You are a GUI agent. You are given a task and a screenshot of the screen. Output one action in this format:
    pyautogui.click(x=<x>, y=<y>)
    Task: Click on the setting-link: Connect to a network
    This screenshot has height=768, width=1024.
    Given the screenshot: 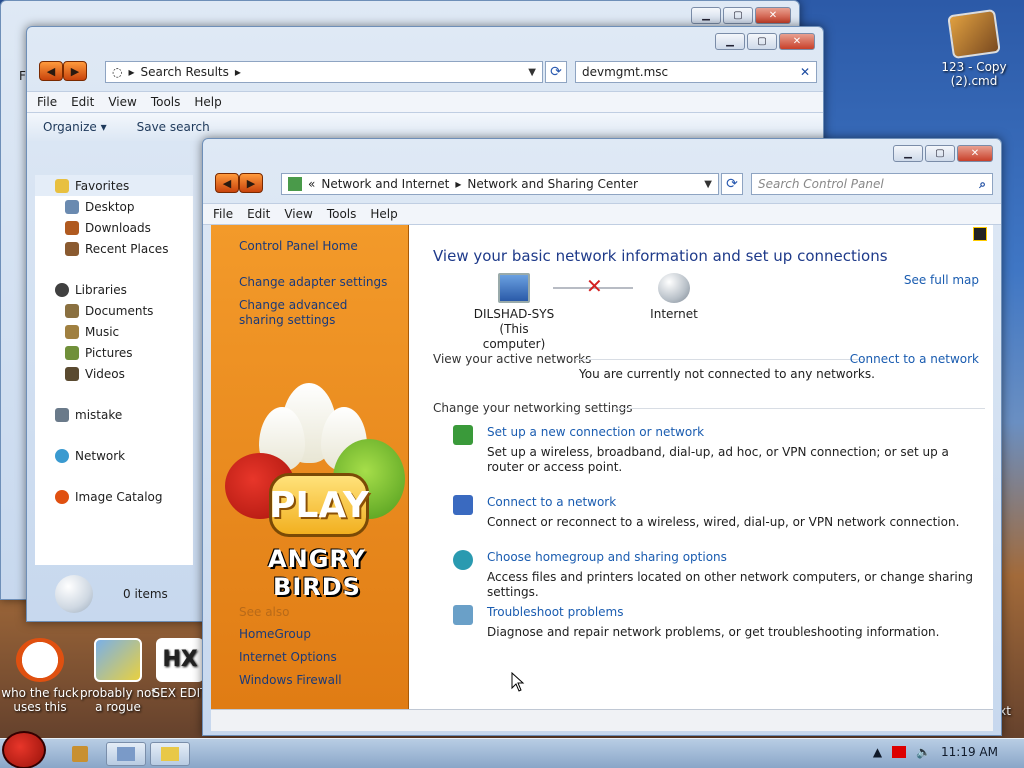 What is the action you would take?
    pyautogui.click(x=551, y=502)
    